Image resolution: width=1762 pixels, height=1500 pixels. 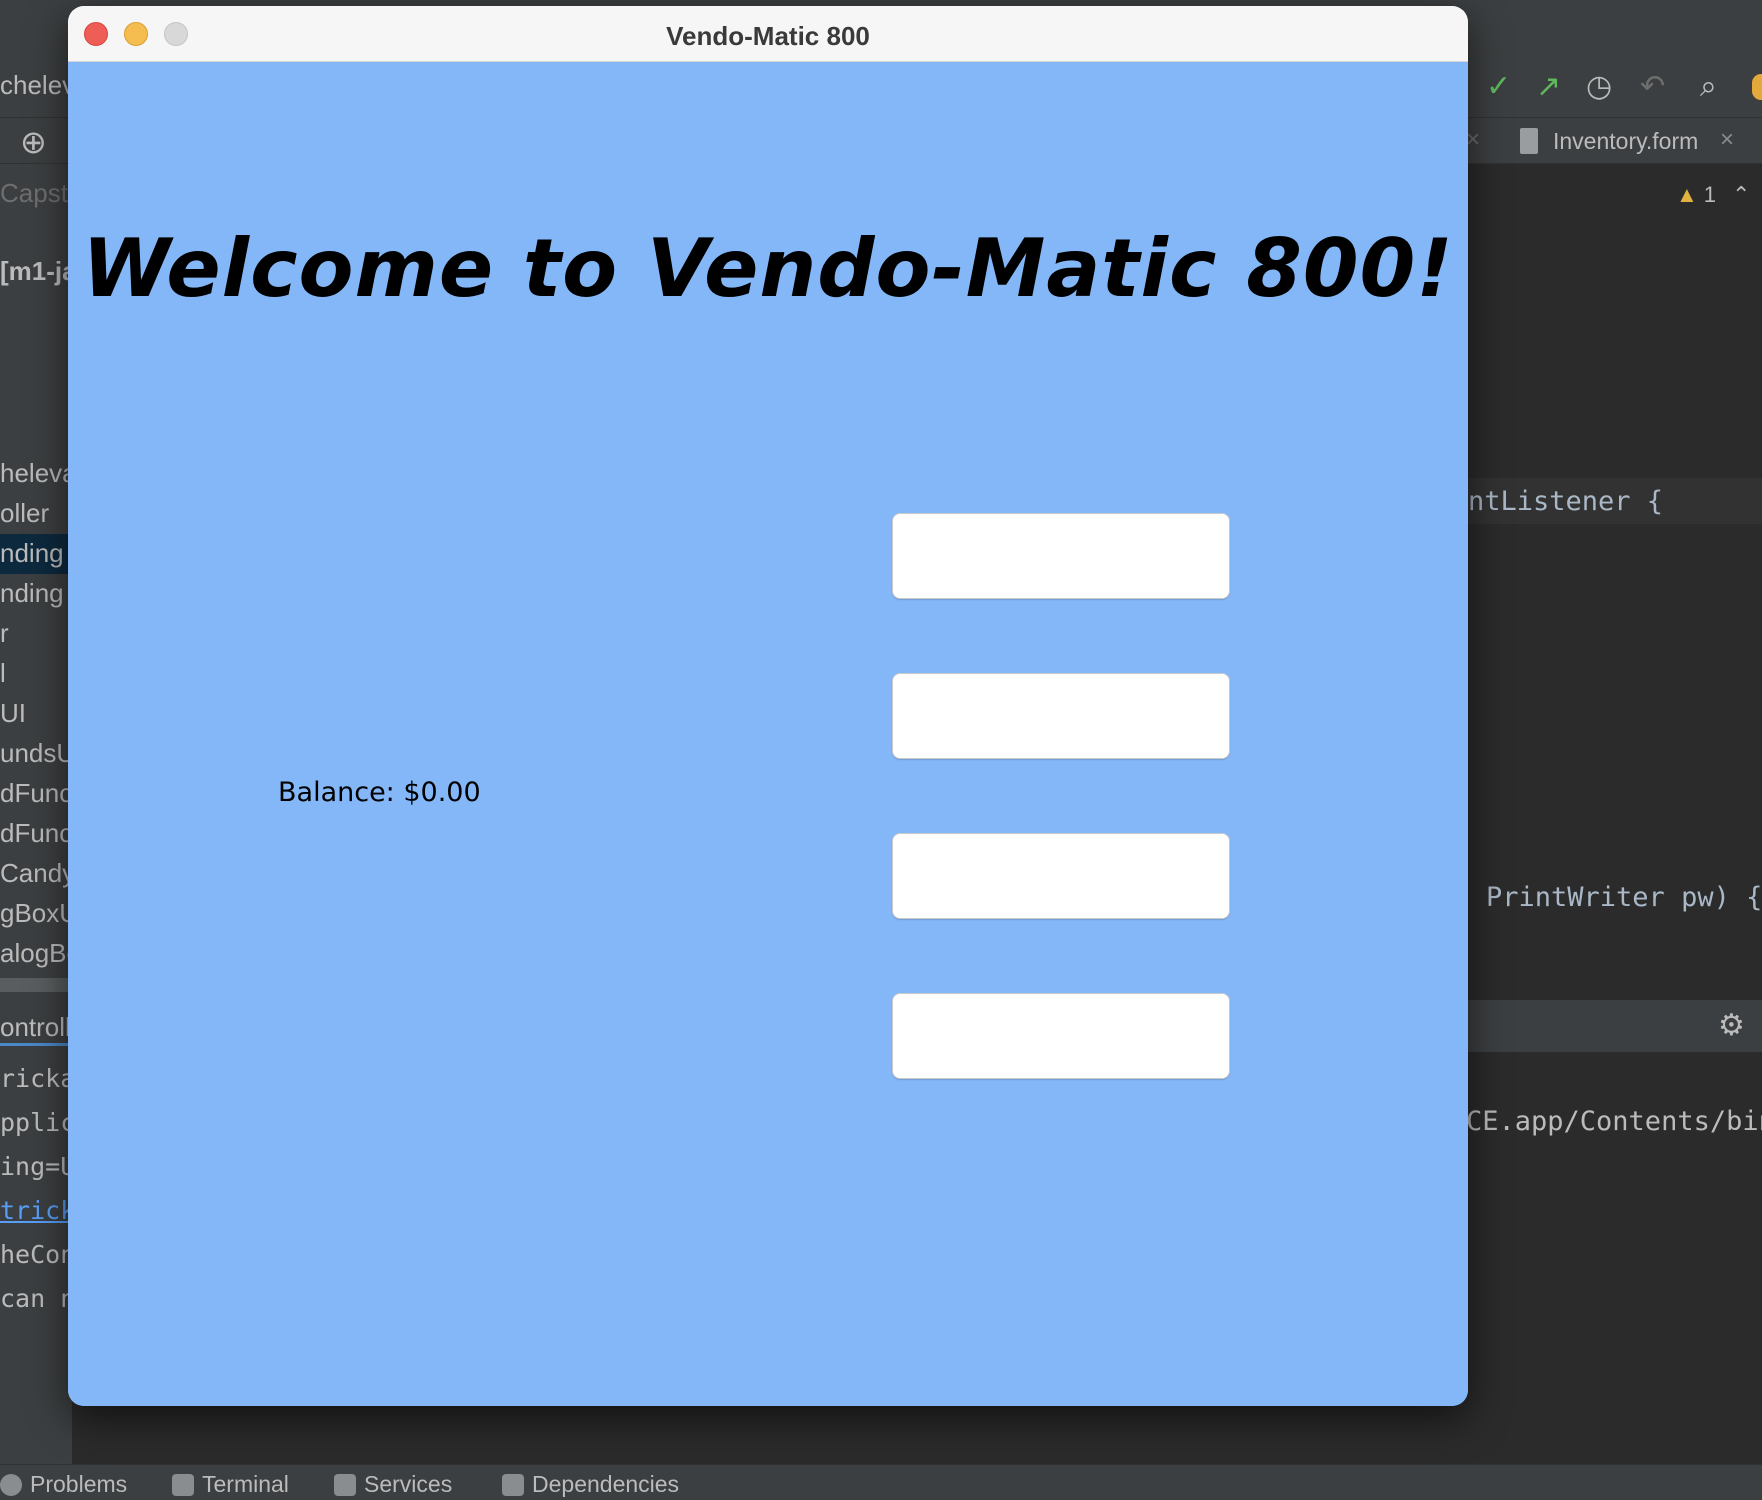 What do you see at coordinates (36, 713) in the screenshot?
I see `tree-item: UI` at bounding box center [36, 713].